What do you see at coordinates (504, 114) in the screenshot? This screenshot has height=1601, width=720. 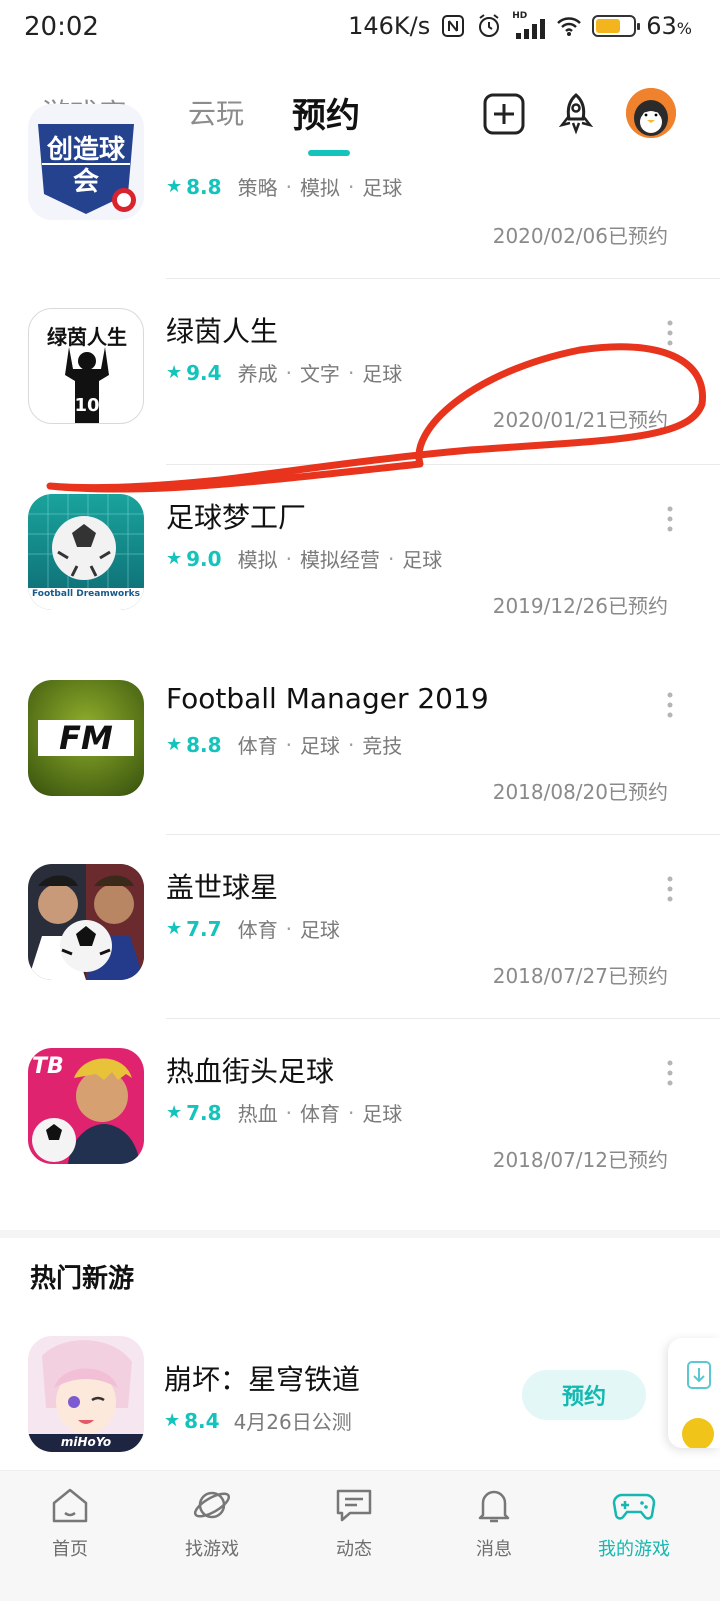 I see `add-icon` at bounding box center [504, 114].